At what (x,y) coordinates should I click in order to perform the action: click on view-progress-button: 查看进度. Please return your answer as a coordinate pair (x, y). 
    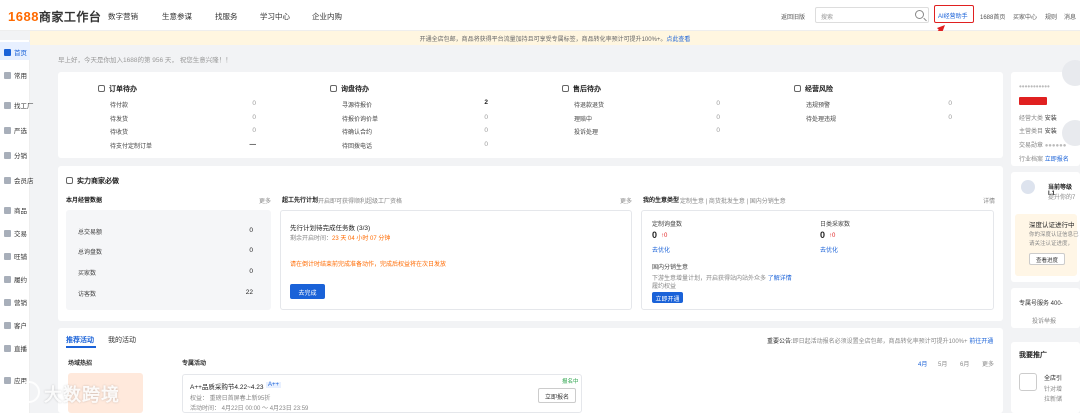
    Looking at the image, I should click on (1047, 259).